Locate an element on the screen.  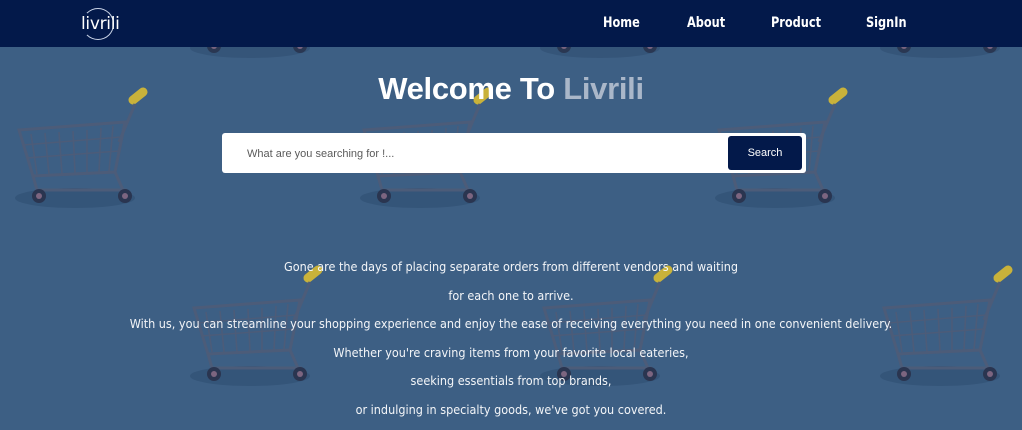
search-button: Search is located at coordinates (765, 153).